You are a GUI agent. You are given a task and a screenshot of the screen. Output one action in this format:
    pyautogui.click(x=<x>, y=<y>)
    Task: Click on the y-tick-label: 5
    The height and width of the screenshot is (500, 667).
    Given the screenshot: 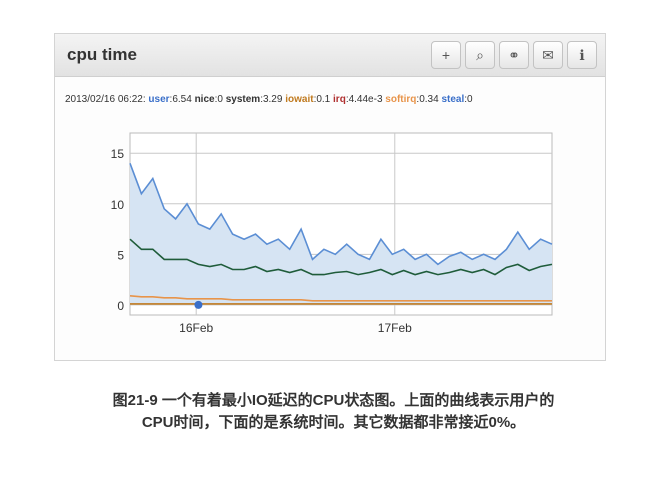 What is the action you would take?
    pyautogui.click(x=120, y=255)
    